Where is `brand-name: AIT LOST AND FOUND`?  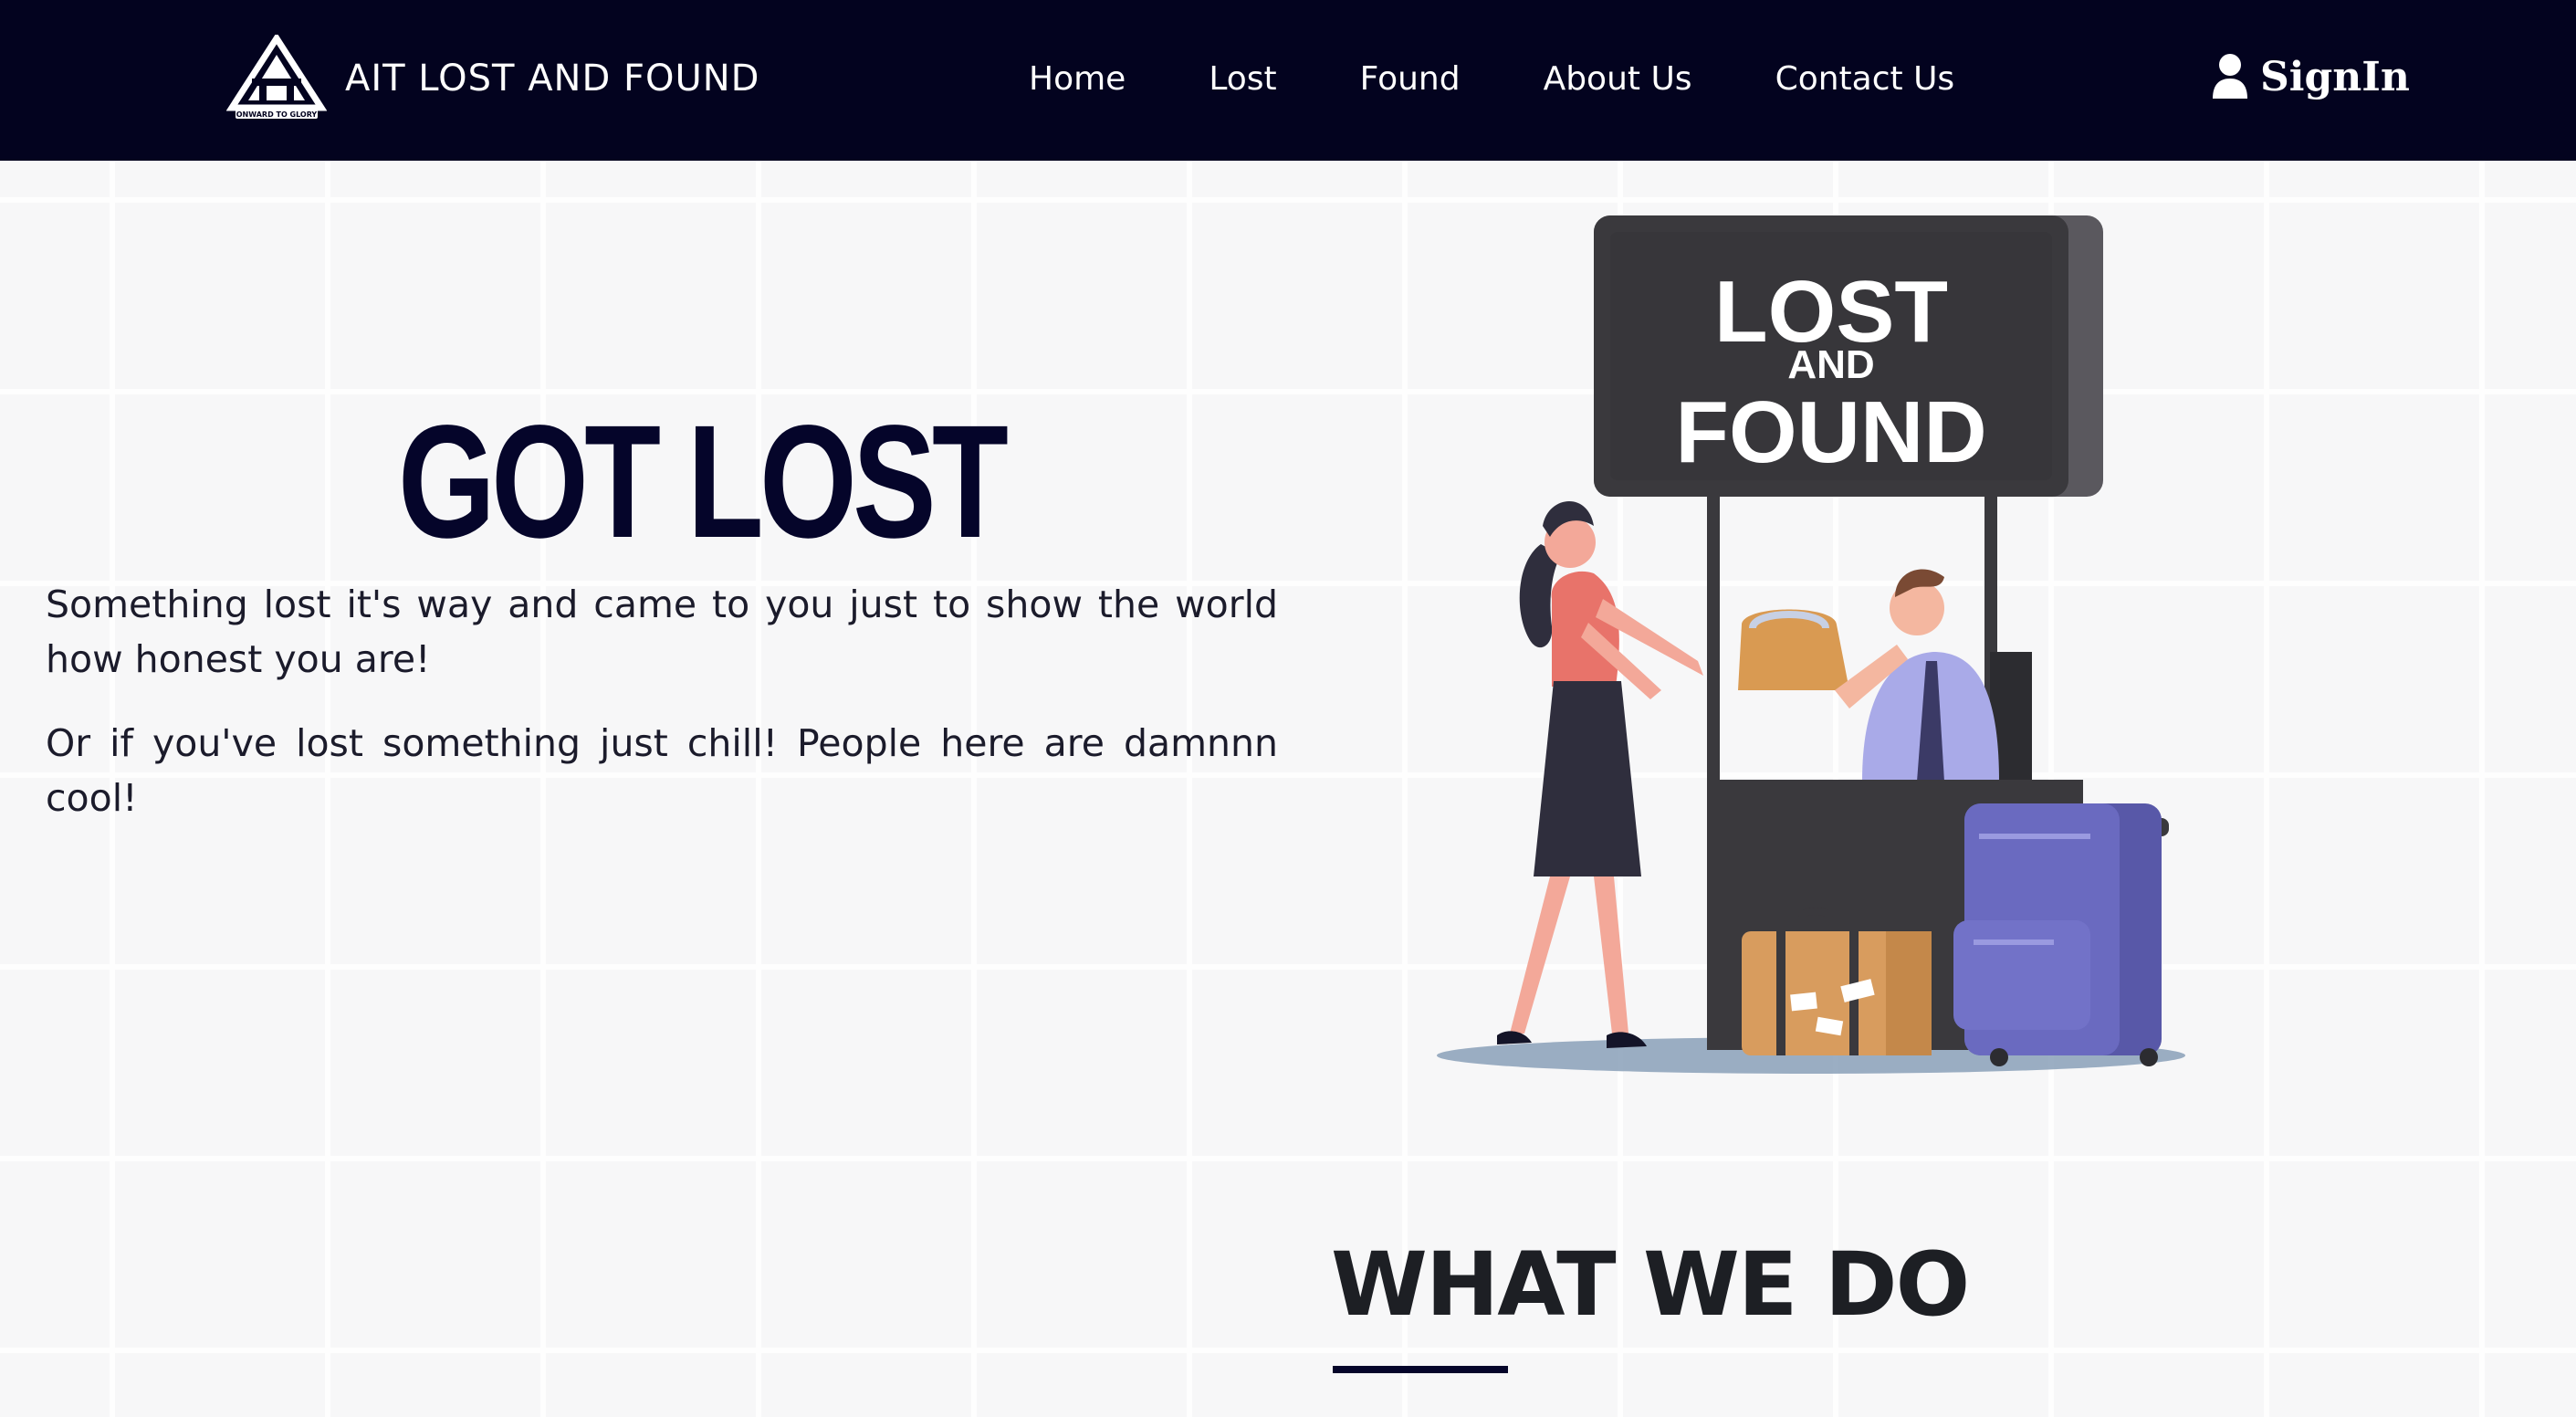 brand-name: AIT LOST AND FOUND is located at coordinates (552, 79).